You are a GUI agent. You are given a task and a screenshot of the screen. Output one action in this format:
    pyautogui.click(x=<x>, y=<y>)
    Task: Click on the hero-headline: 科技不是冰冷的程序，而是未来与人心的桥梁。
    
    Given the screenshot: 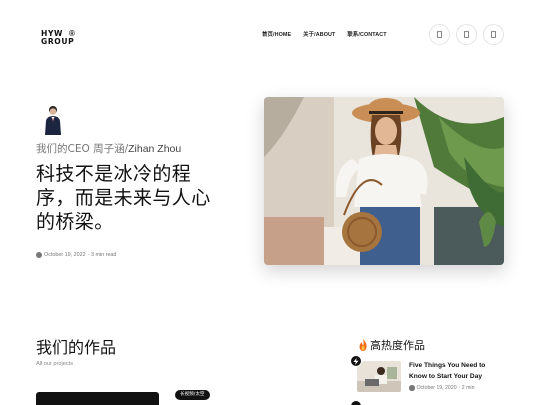 What is the action you would take?
    pyautogui.click(x=123, y=198)
    